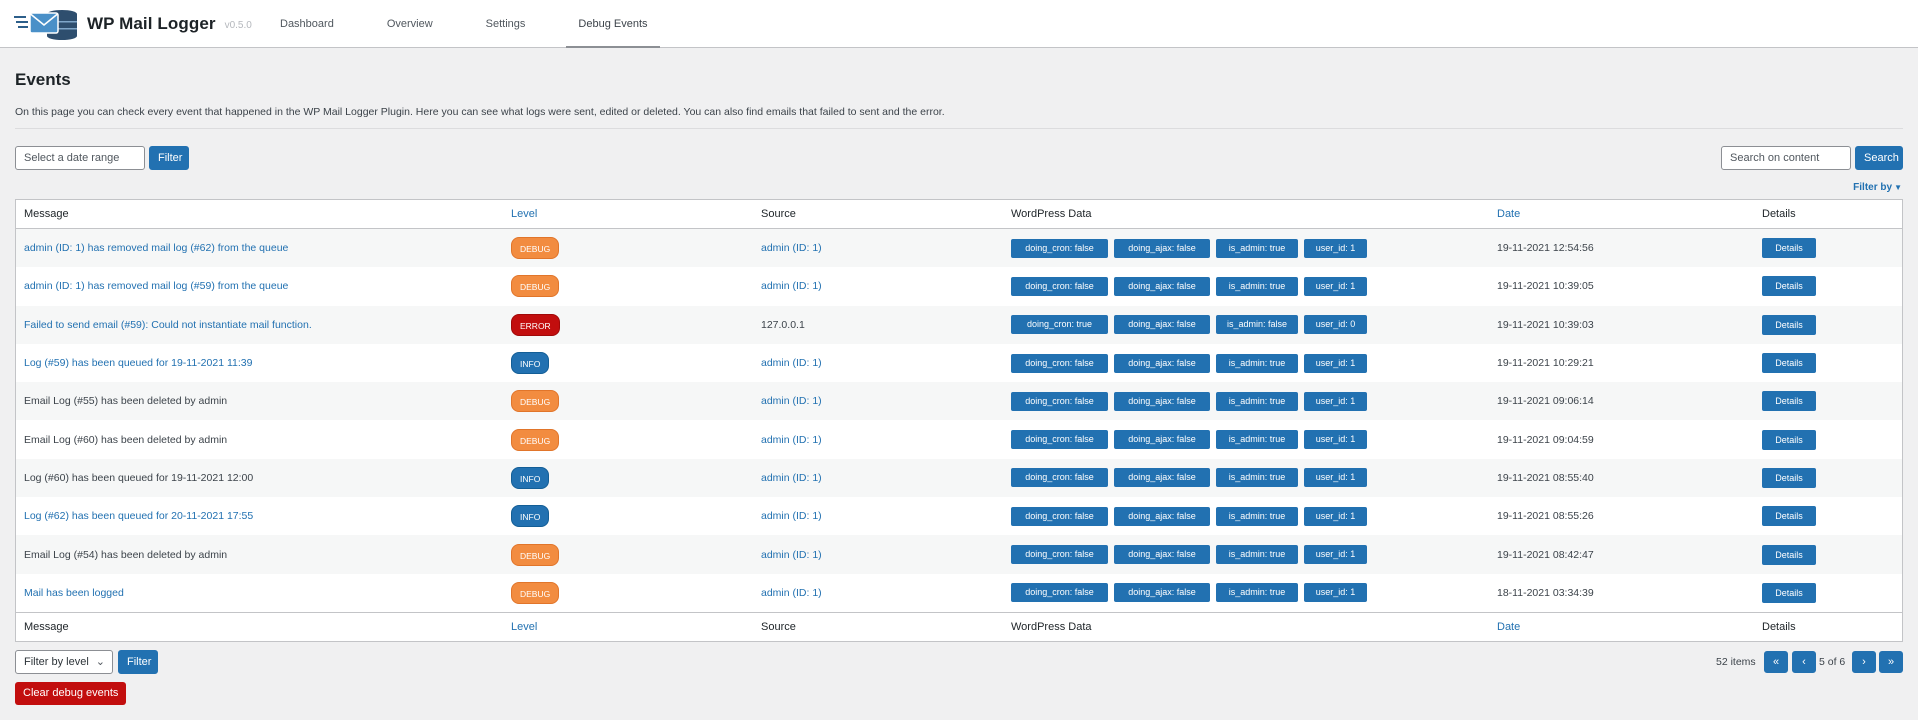  Describe the element at coordinates (535, 439) in the screenshot. I see `level-cell: DEBUG` at that location.